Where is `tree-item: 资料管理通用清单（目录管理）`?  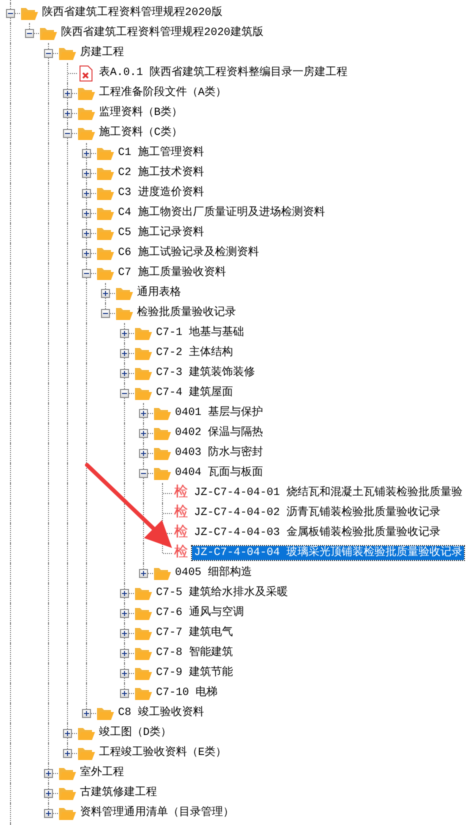 tree-item: 资料管理通用清单（目录管理） is located at coordinates (157, 813).